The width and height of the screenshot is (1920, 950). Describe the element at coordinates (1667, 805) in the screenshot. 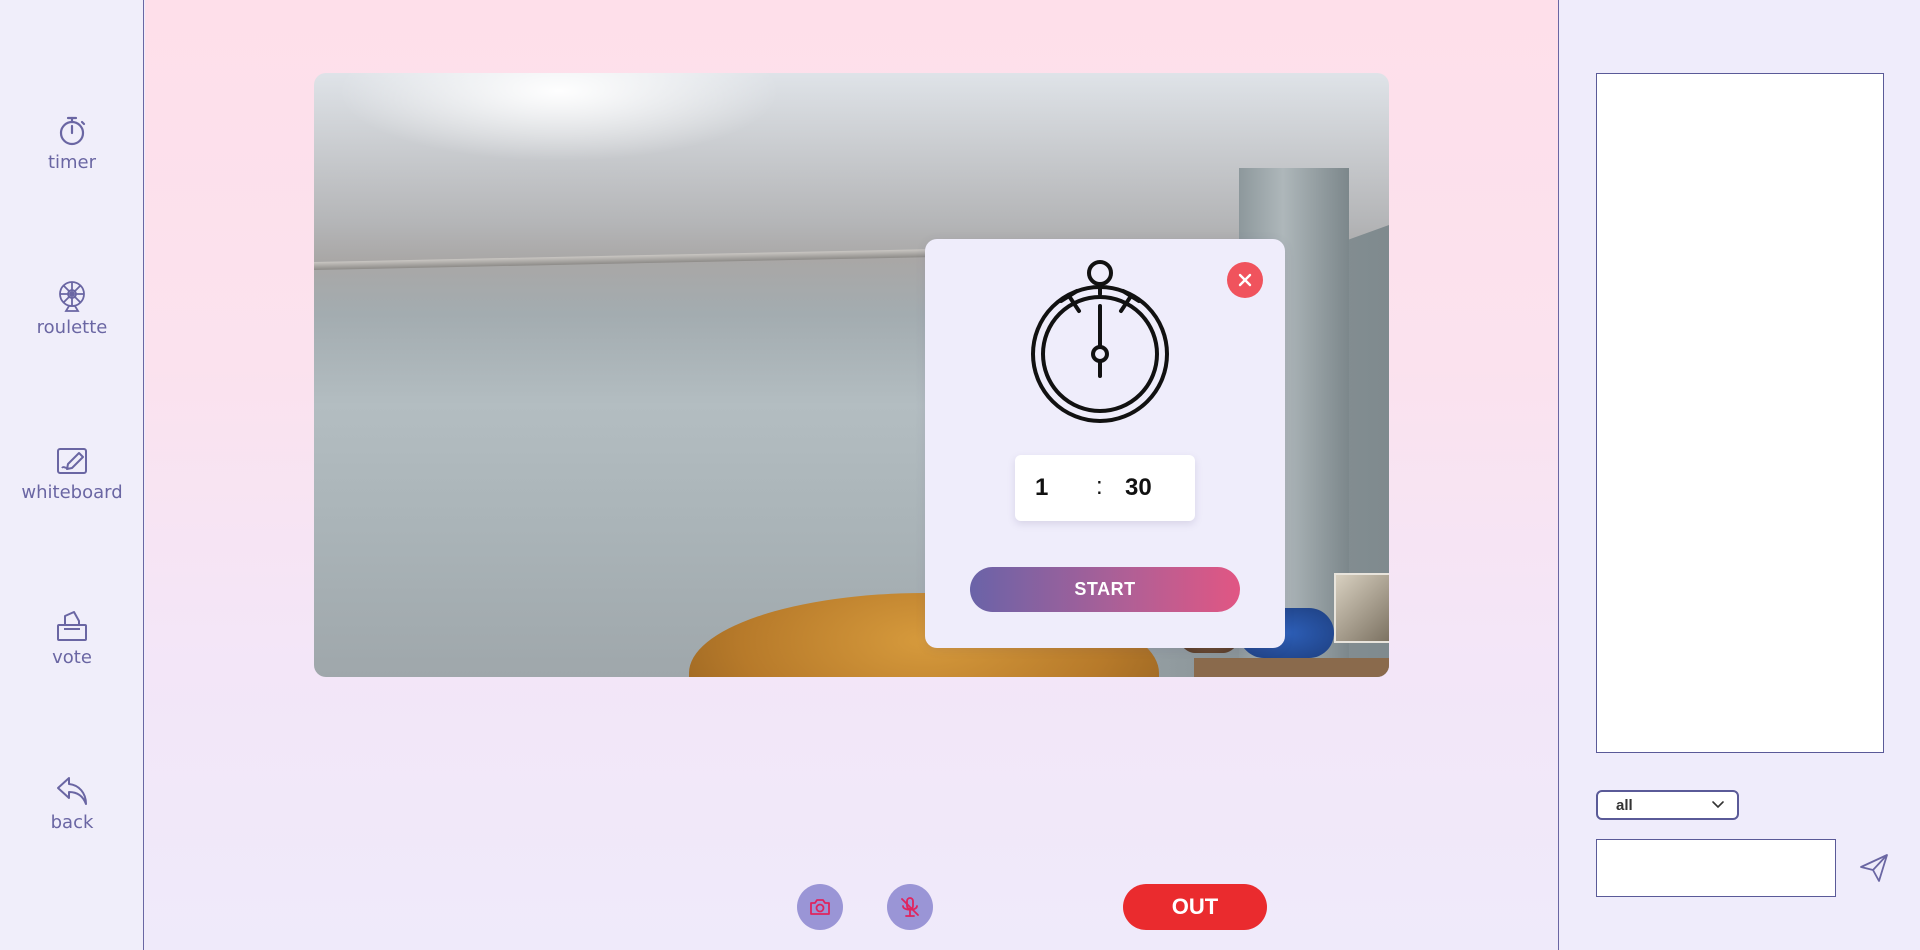

I see `chat-target-select: all` at that location.